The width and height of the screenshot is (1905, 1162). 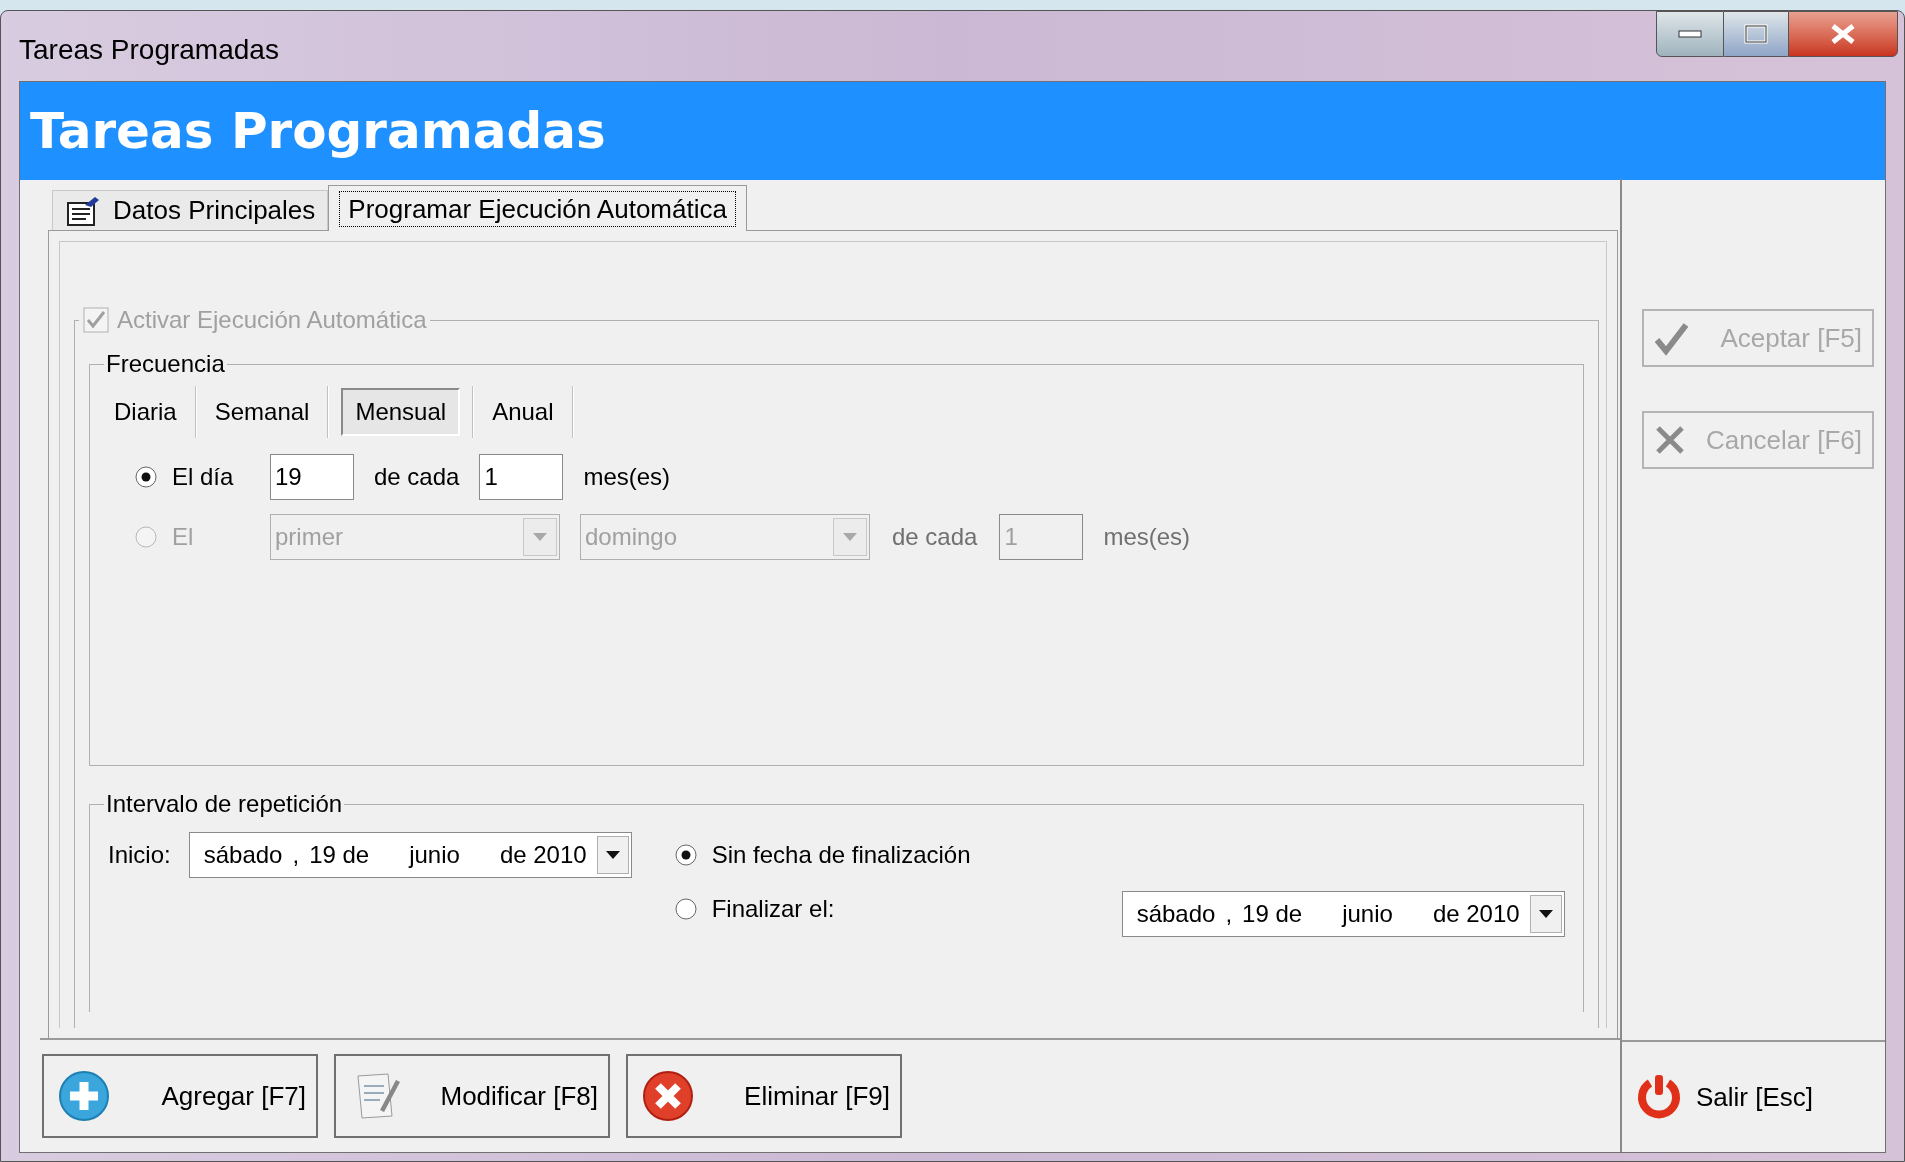 I want to click on minimize-icon, so click(x=1690, y=34).